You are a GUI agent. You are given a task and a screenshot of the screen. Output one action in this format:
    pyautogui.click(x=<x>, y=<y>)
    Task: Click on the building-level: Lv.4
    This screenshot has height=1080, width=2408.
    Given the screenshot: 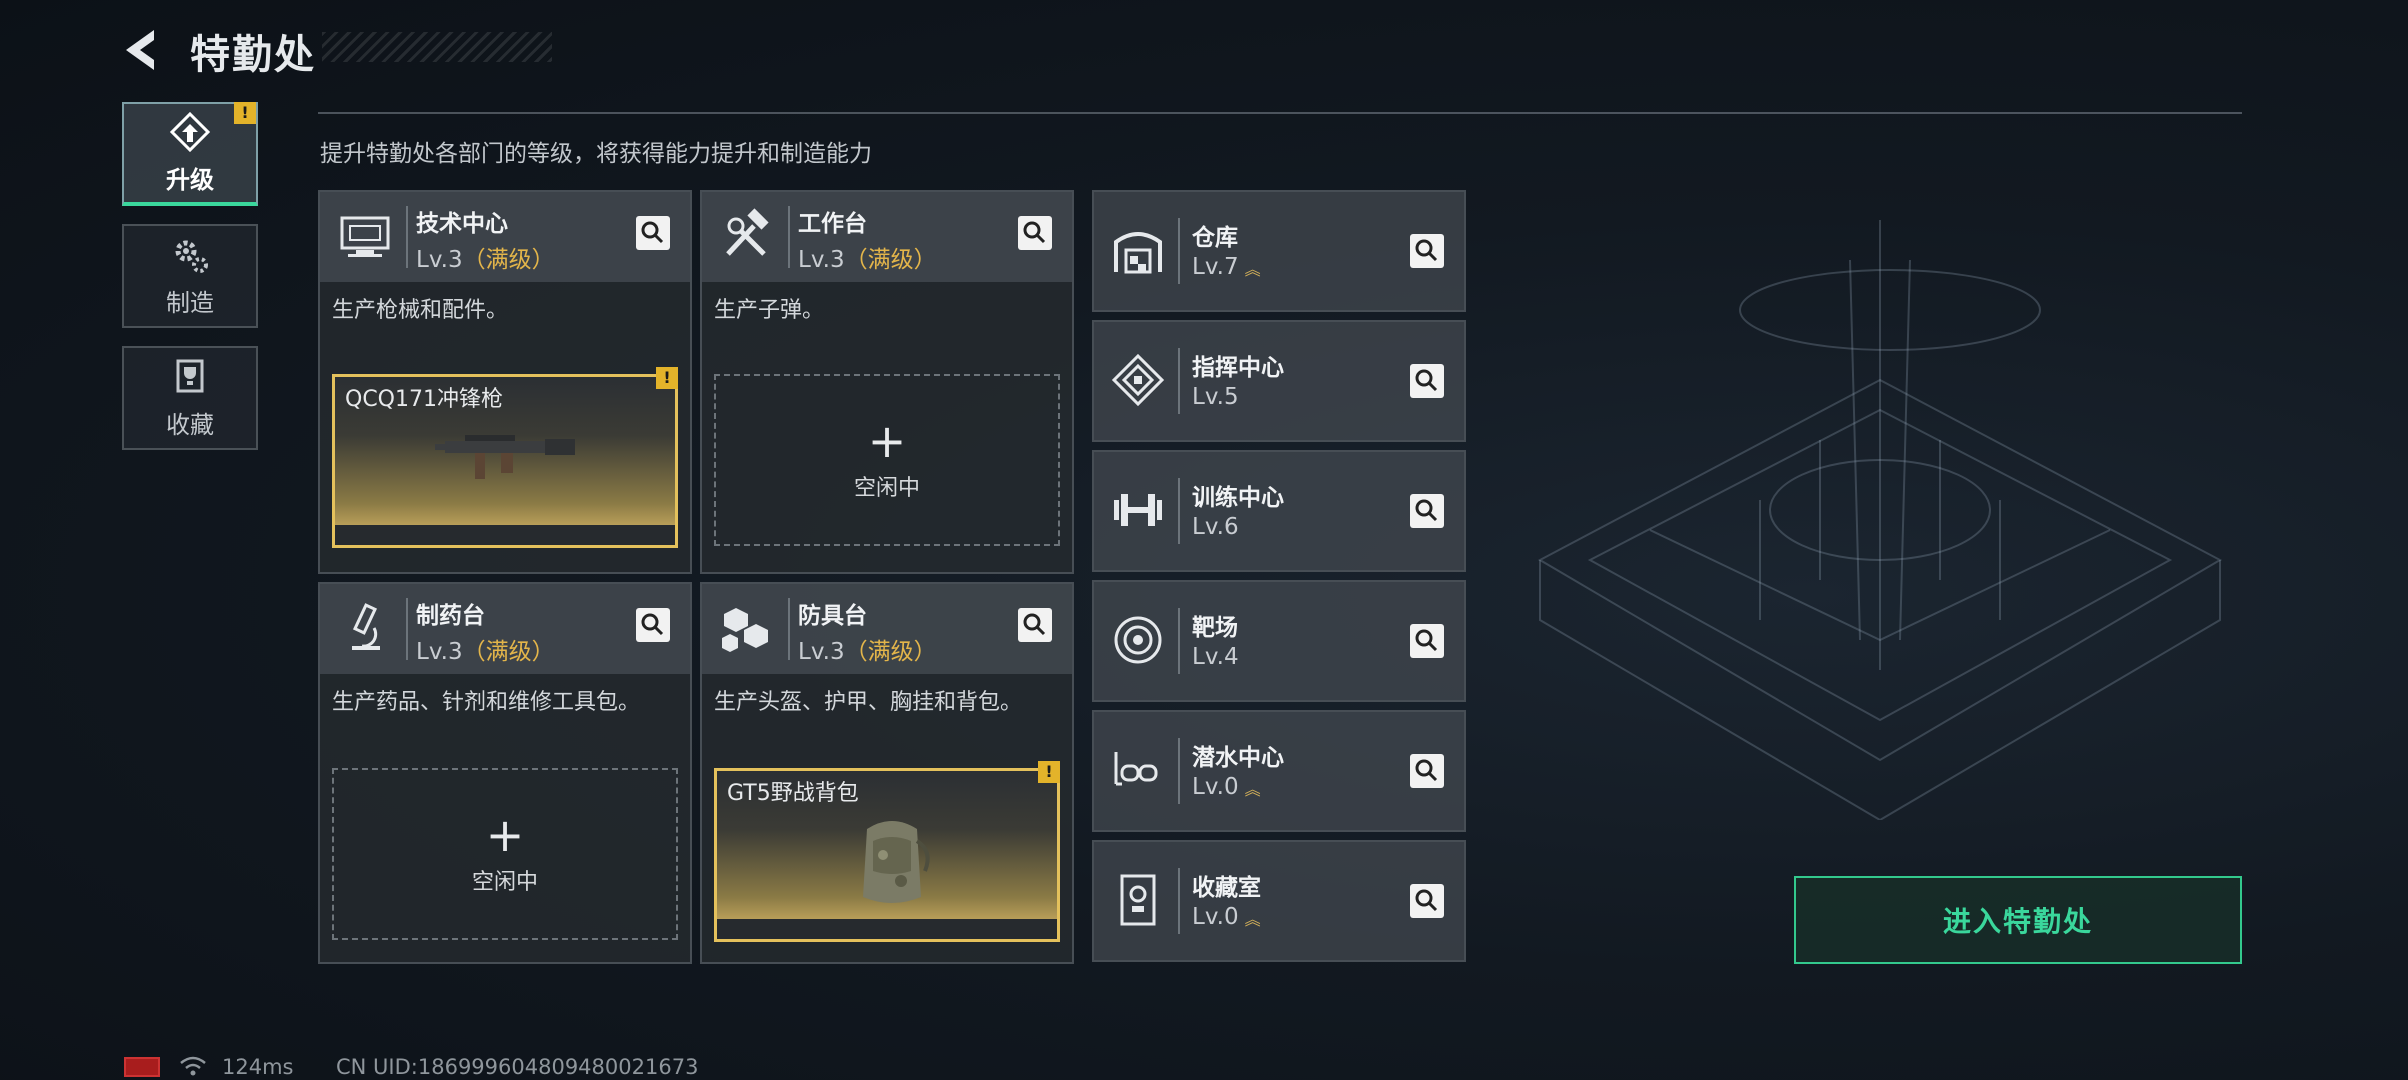 What is the action you would take?
    pyautogui.click(x=1215, y=657)
    